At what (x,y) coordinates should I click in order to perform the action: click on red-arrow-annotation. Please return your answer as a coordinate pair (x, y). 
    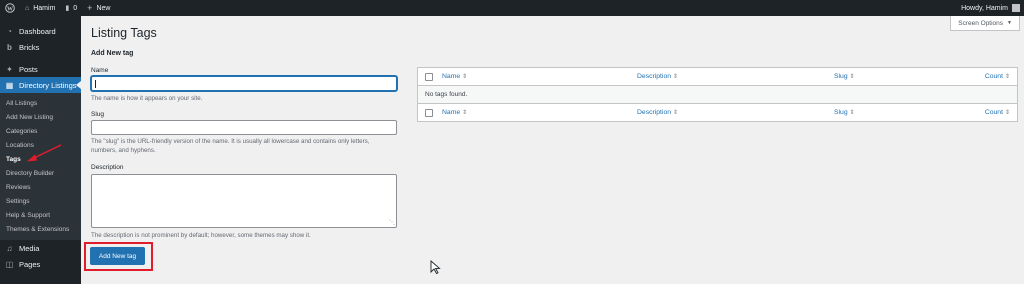
    Looking at the image, I should click on (44, 153).